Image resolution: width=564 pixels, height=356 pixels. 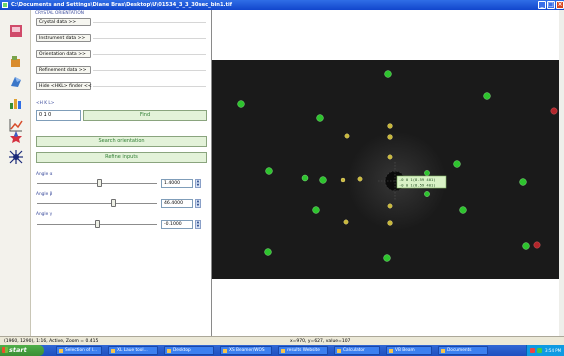 I want to click on instrument-data-button: Instrument data >>, so click(x=63, y=38).